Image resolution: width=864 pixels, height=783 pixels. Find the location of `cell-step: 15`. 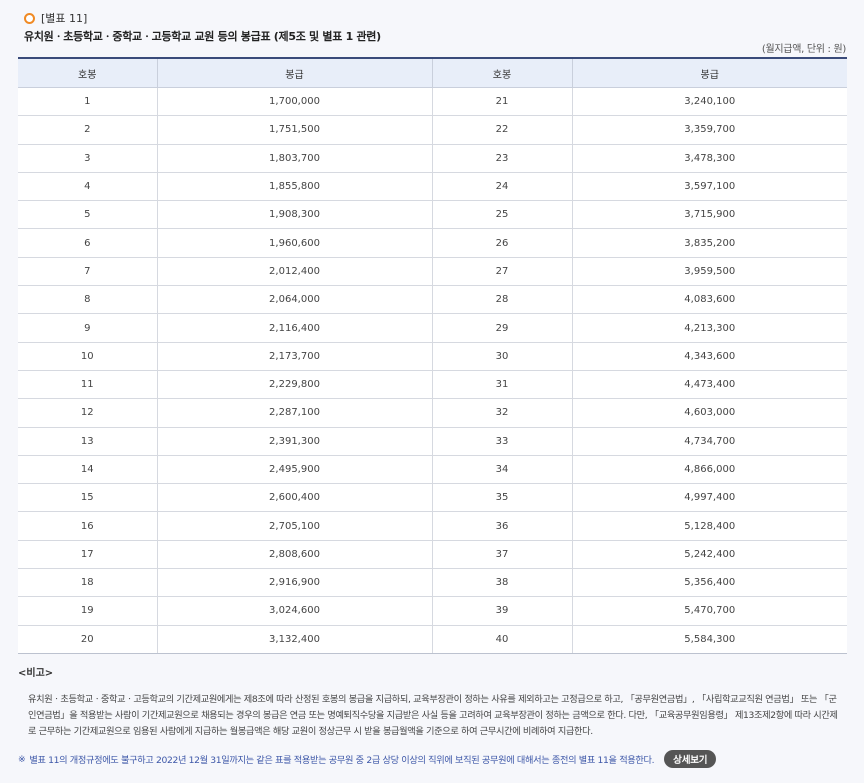

cell-step: 15 is located at coordinates (88, 498).